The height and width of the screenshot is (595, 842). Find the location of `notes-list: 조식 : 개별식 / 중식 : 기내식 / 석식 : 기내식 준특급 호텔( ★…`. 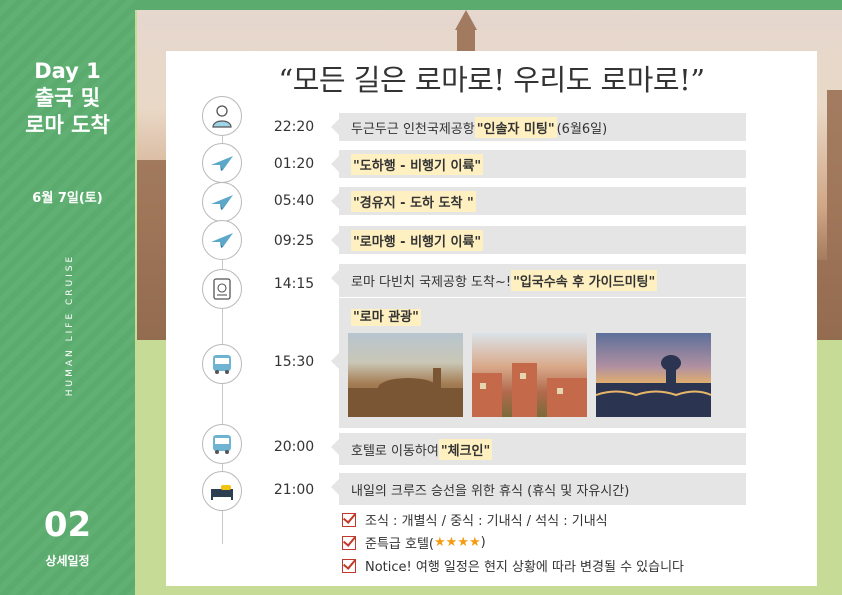

notes-list: 조식 : 개별식 / 중식 : 기내식 / 석식 : 기내식 준특급 호텔( ★… is located at coordinates (513, 542).